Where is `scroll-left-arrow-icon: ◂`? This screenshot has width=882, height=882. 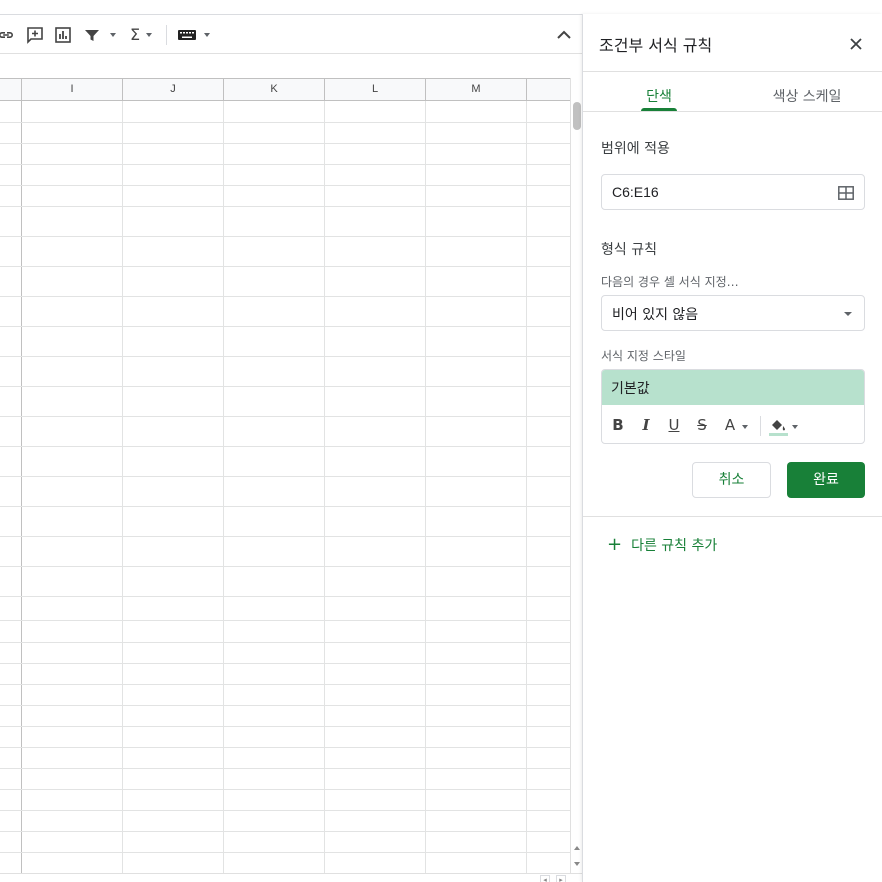 scroll-left-arrow-icon: ◂ is located at coordinates (545, 878).